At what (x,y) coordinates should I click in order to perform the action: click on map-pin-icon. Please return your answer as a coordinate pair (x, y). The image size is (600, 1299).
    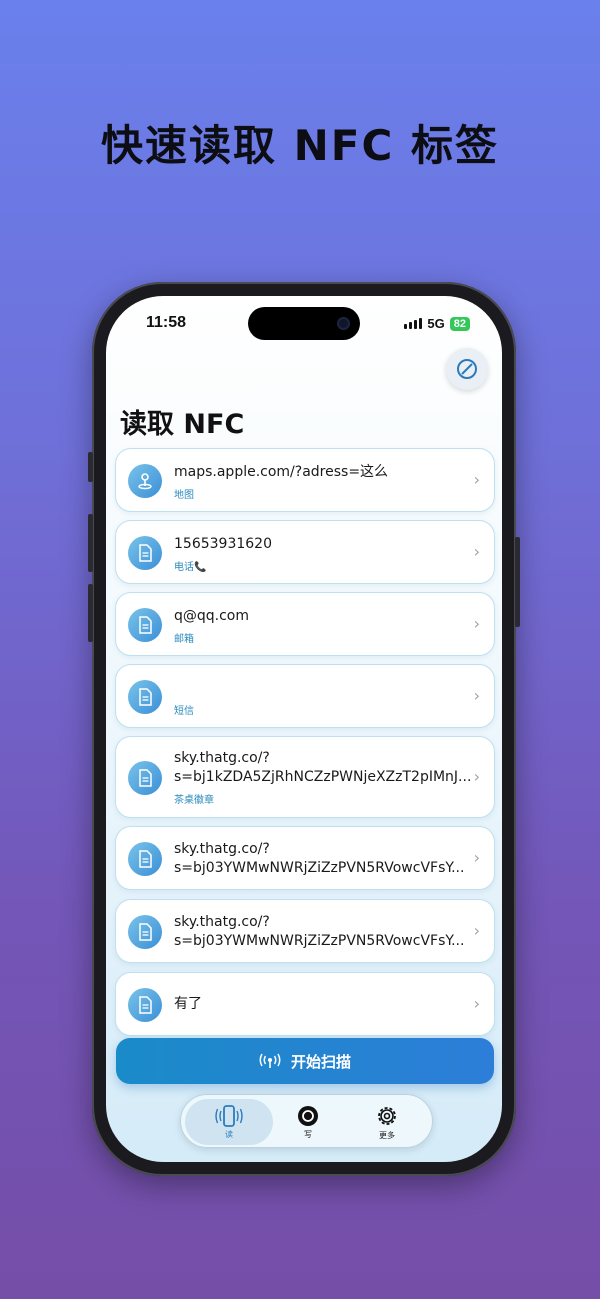
    Looking at the image, I should click on (145, 481).